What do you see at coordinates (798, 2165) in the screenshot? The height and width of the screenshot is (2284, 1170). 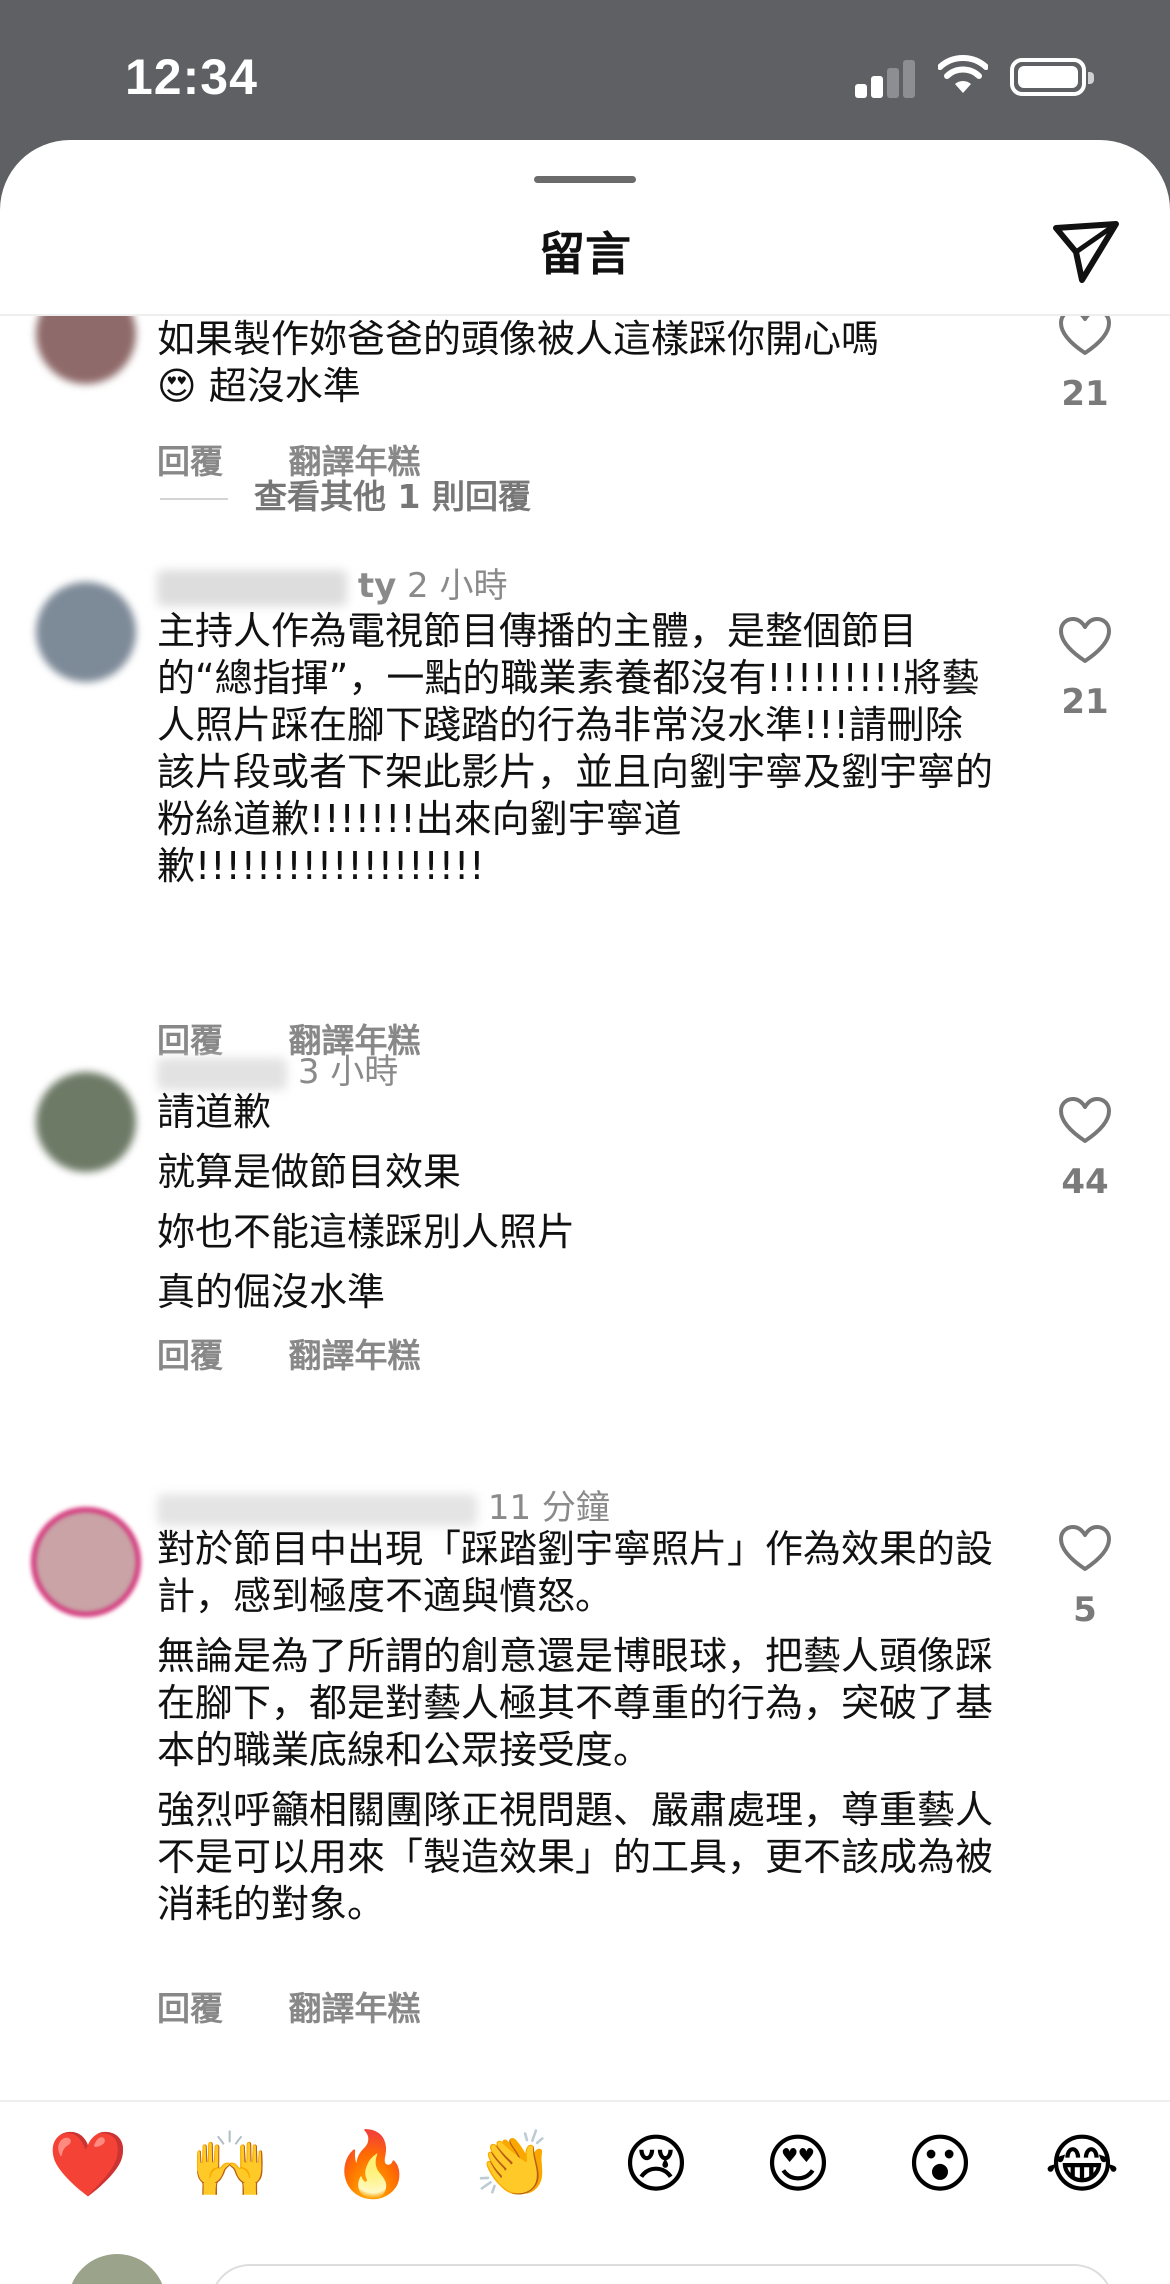 I see `emoji-heart-eyes-button: 😍` at bounding box center [798, 2165].